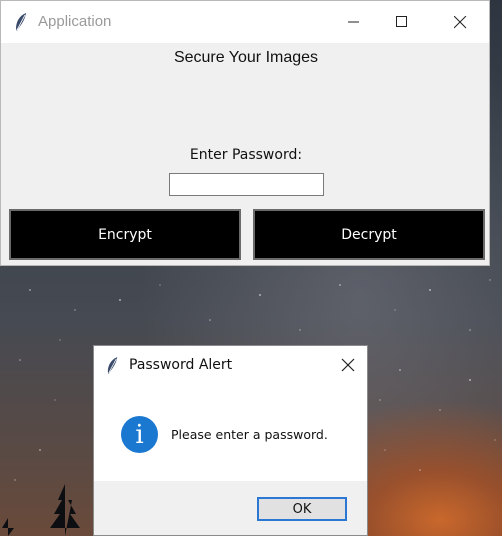  What do you see at coordinates (75, 21) in the screenshot?
I see `window-title: Application` at bounding box center [75, 21].